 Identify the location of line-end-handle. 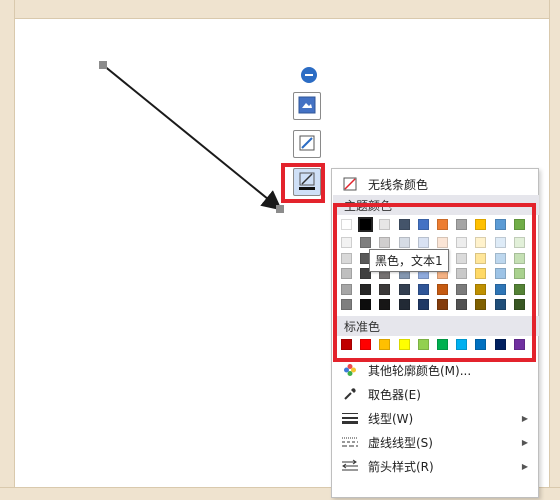
(280, 209).